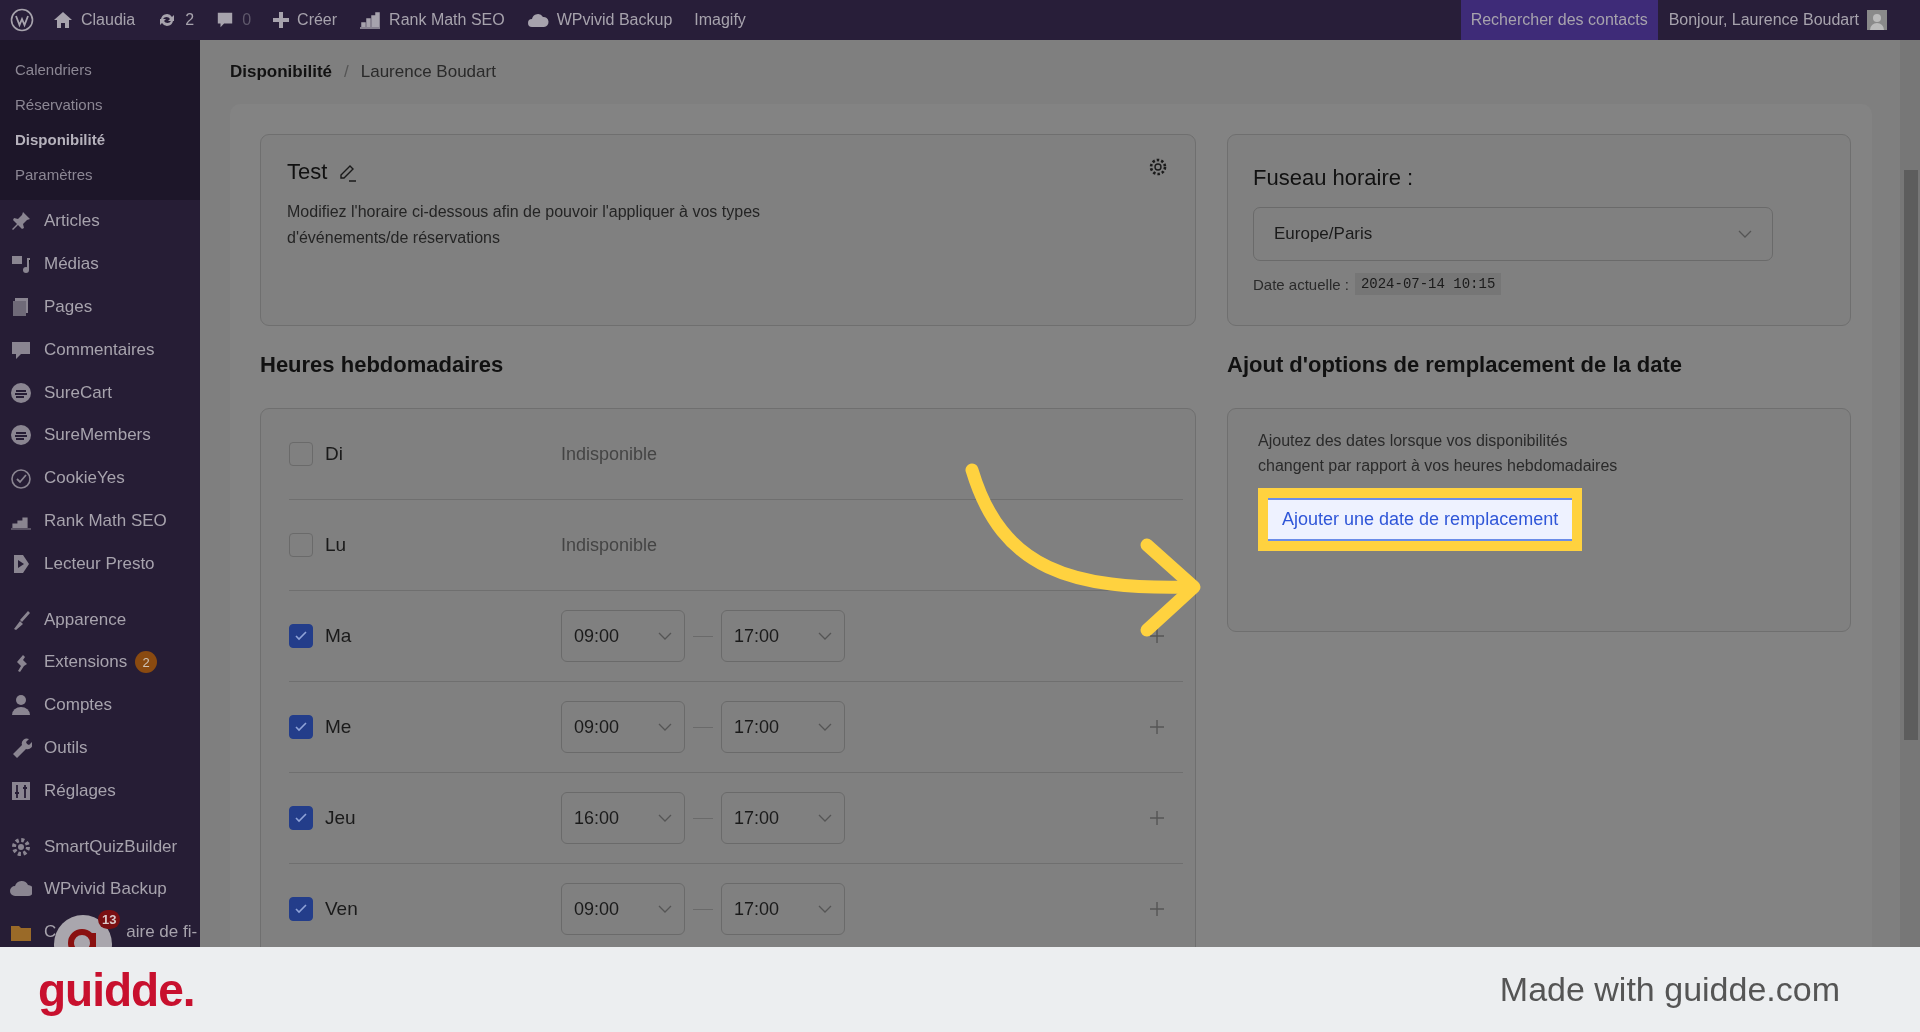 Image resolution: width=1920 pixels, height=1032 pixels. Describe the element at coordinates (1559, 20) in the screenshot. I see `search-contacts-link: Rechercher des contacts` at that location.